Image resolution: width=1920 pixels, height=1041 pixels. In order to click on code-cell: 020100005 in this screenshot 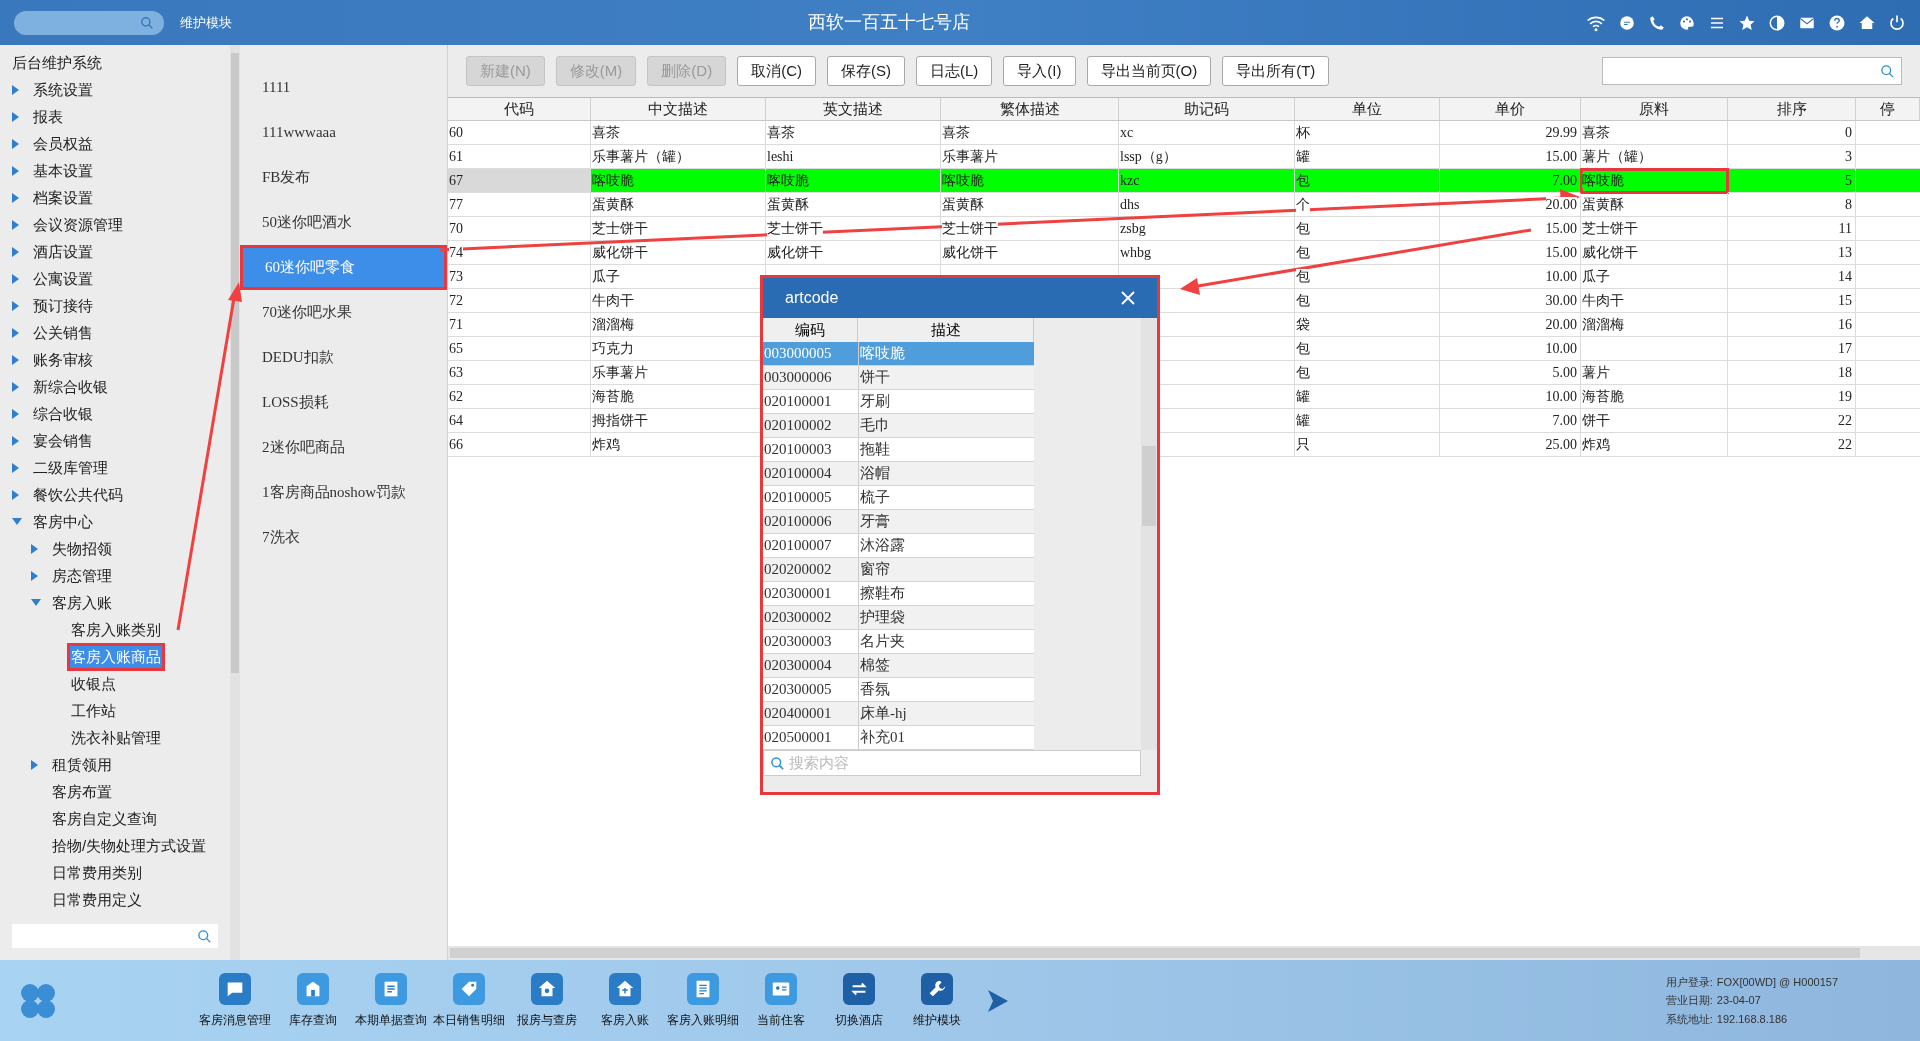, I will do `click(810, 497)`.